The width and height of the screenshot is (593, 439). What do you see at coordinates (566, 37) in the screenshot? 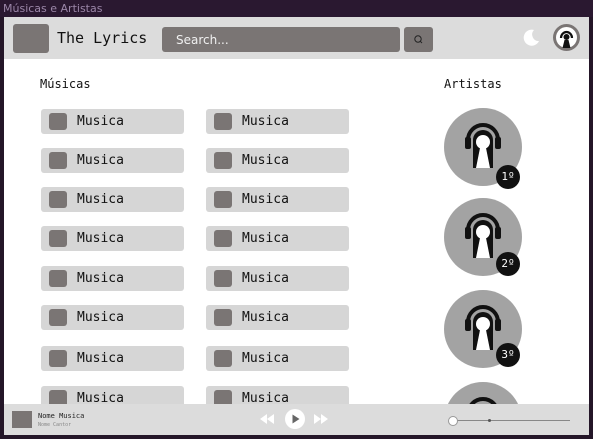
I see `user-avatar-icon` at bounding box center [566, 37].